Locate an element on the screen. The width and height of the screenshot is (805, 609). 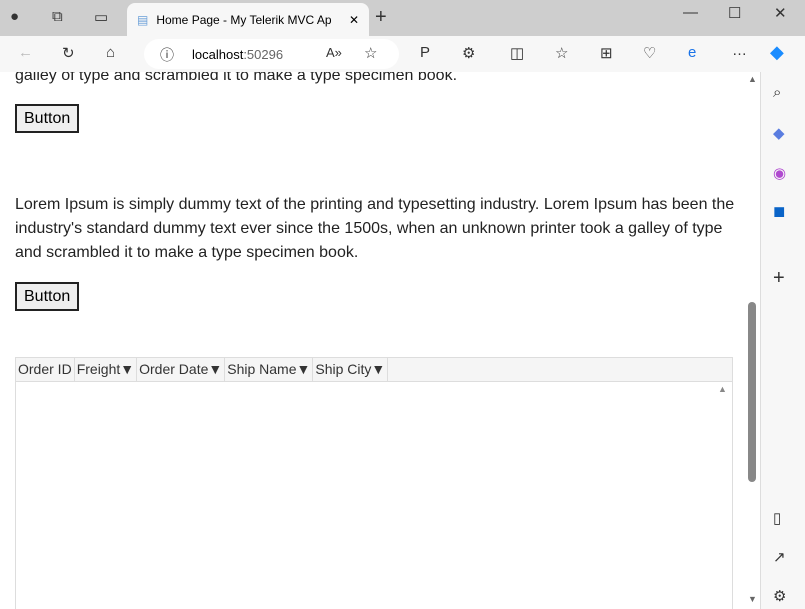
info-icon: ⓘ is located at coordinates (167, 55).